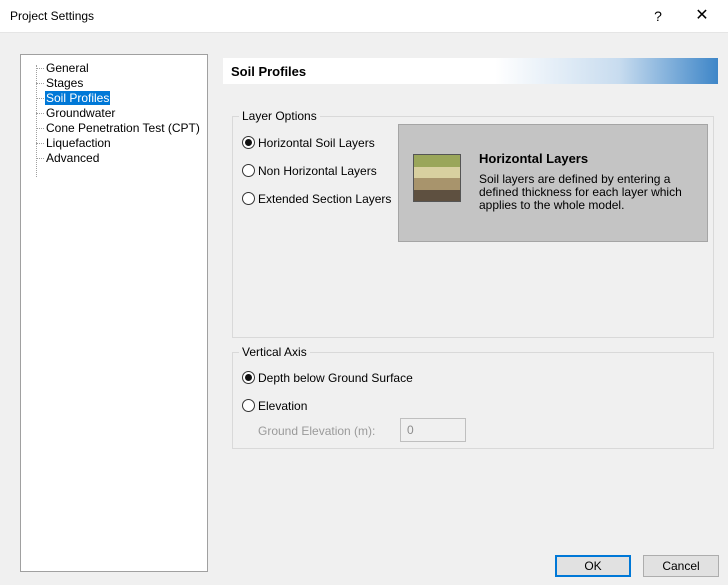 This screenshot has height=585, width=728. What do you see at coordinates (325, 199) in the screenshot?
I see `radio-label: Extended Section Layers` at bounding box center [325, 199].